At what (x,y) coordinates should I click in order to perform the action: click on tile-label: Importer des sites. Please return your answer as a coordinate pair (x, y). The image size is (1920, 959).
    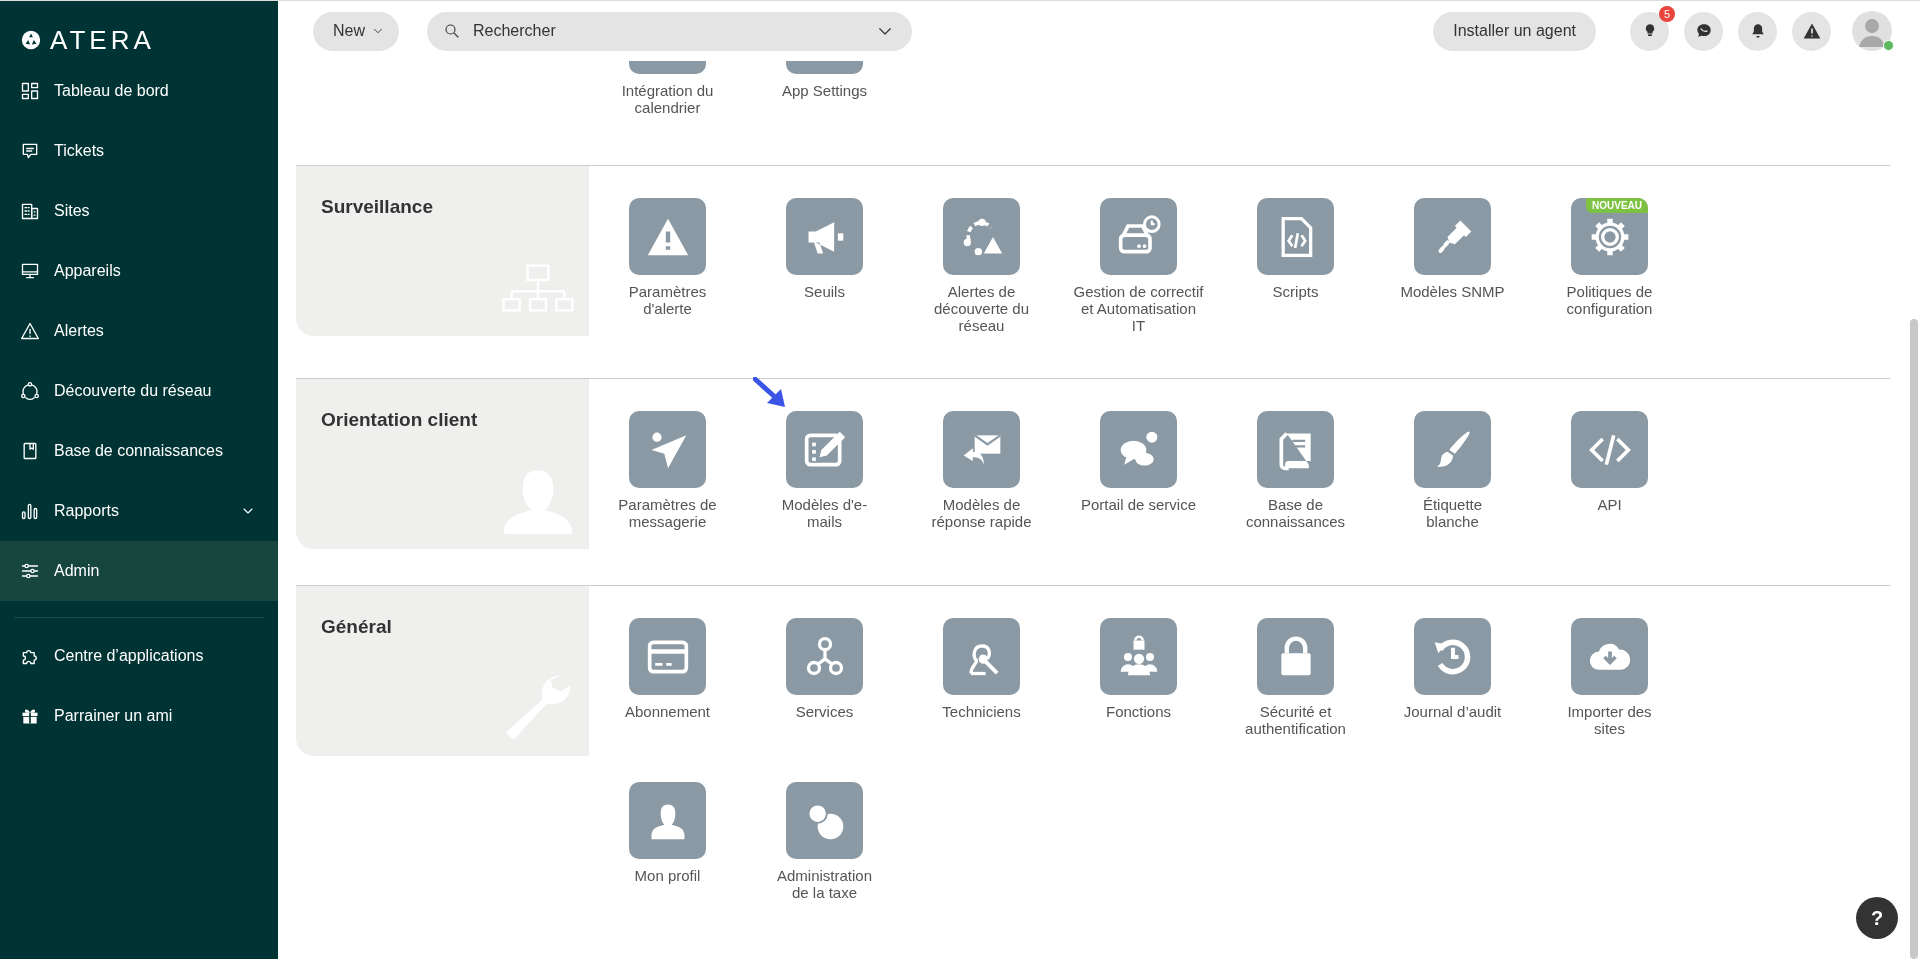
    Looking at the image, I should click on (1609, 720).